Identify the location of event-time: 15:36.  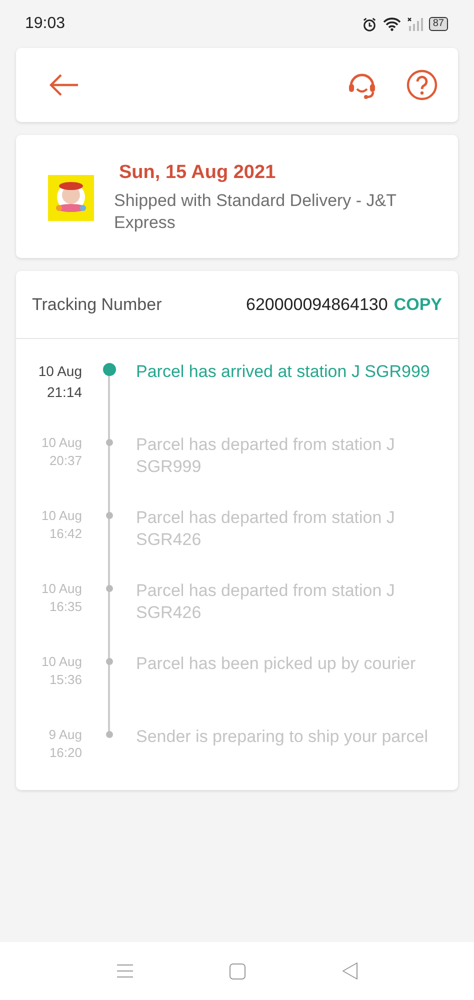
(65, 680).